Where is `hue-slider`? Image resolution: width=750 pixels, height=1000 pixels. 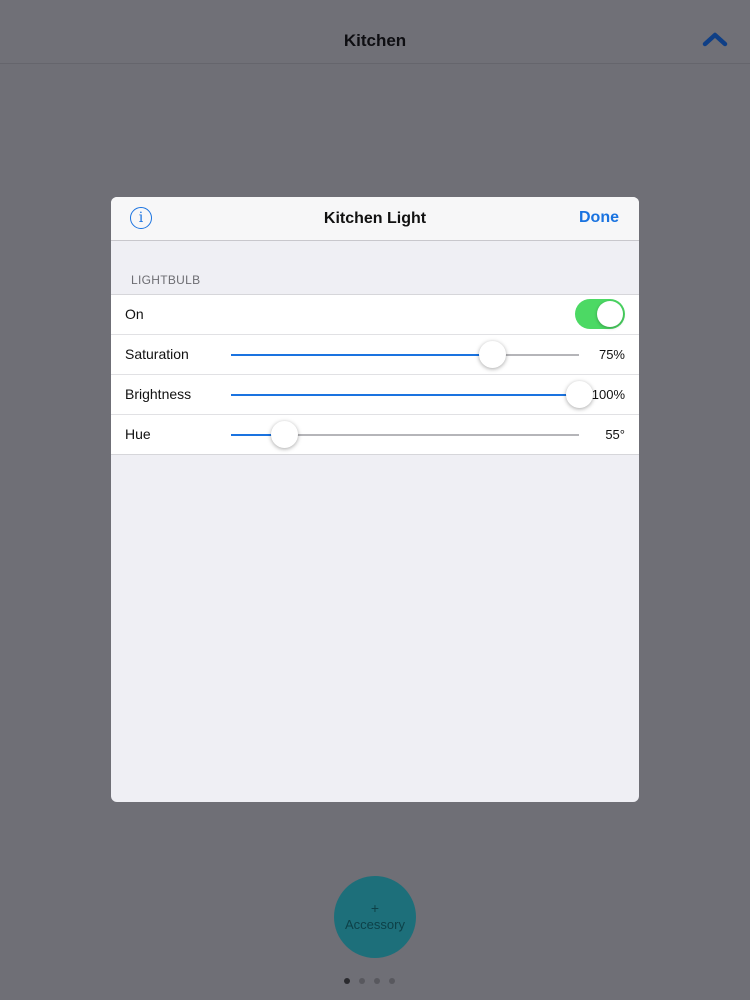 hue-slider is located at coordinates (405, 434).